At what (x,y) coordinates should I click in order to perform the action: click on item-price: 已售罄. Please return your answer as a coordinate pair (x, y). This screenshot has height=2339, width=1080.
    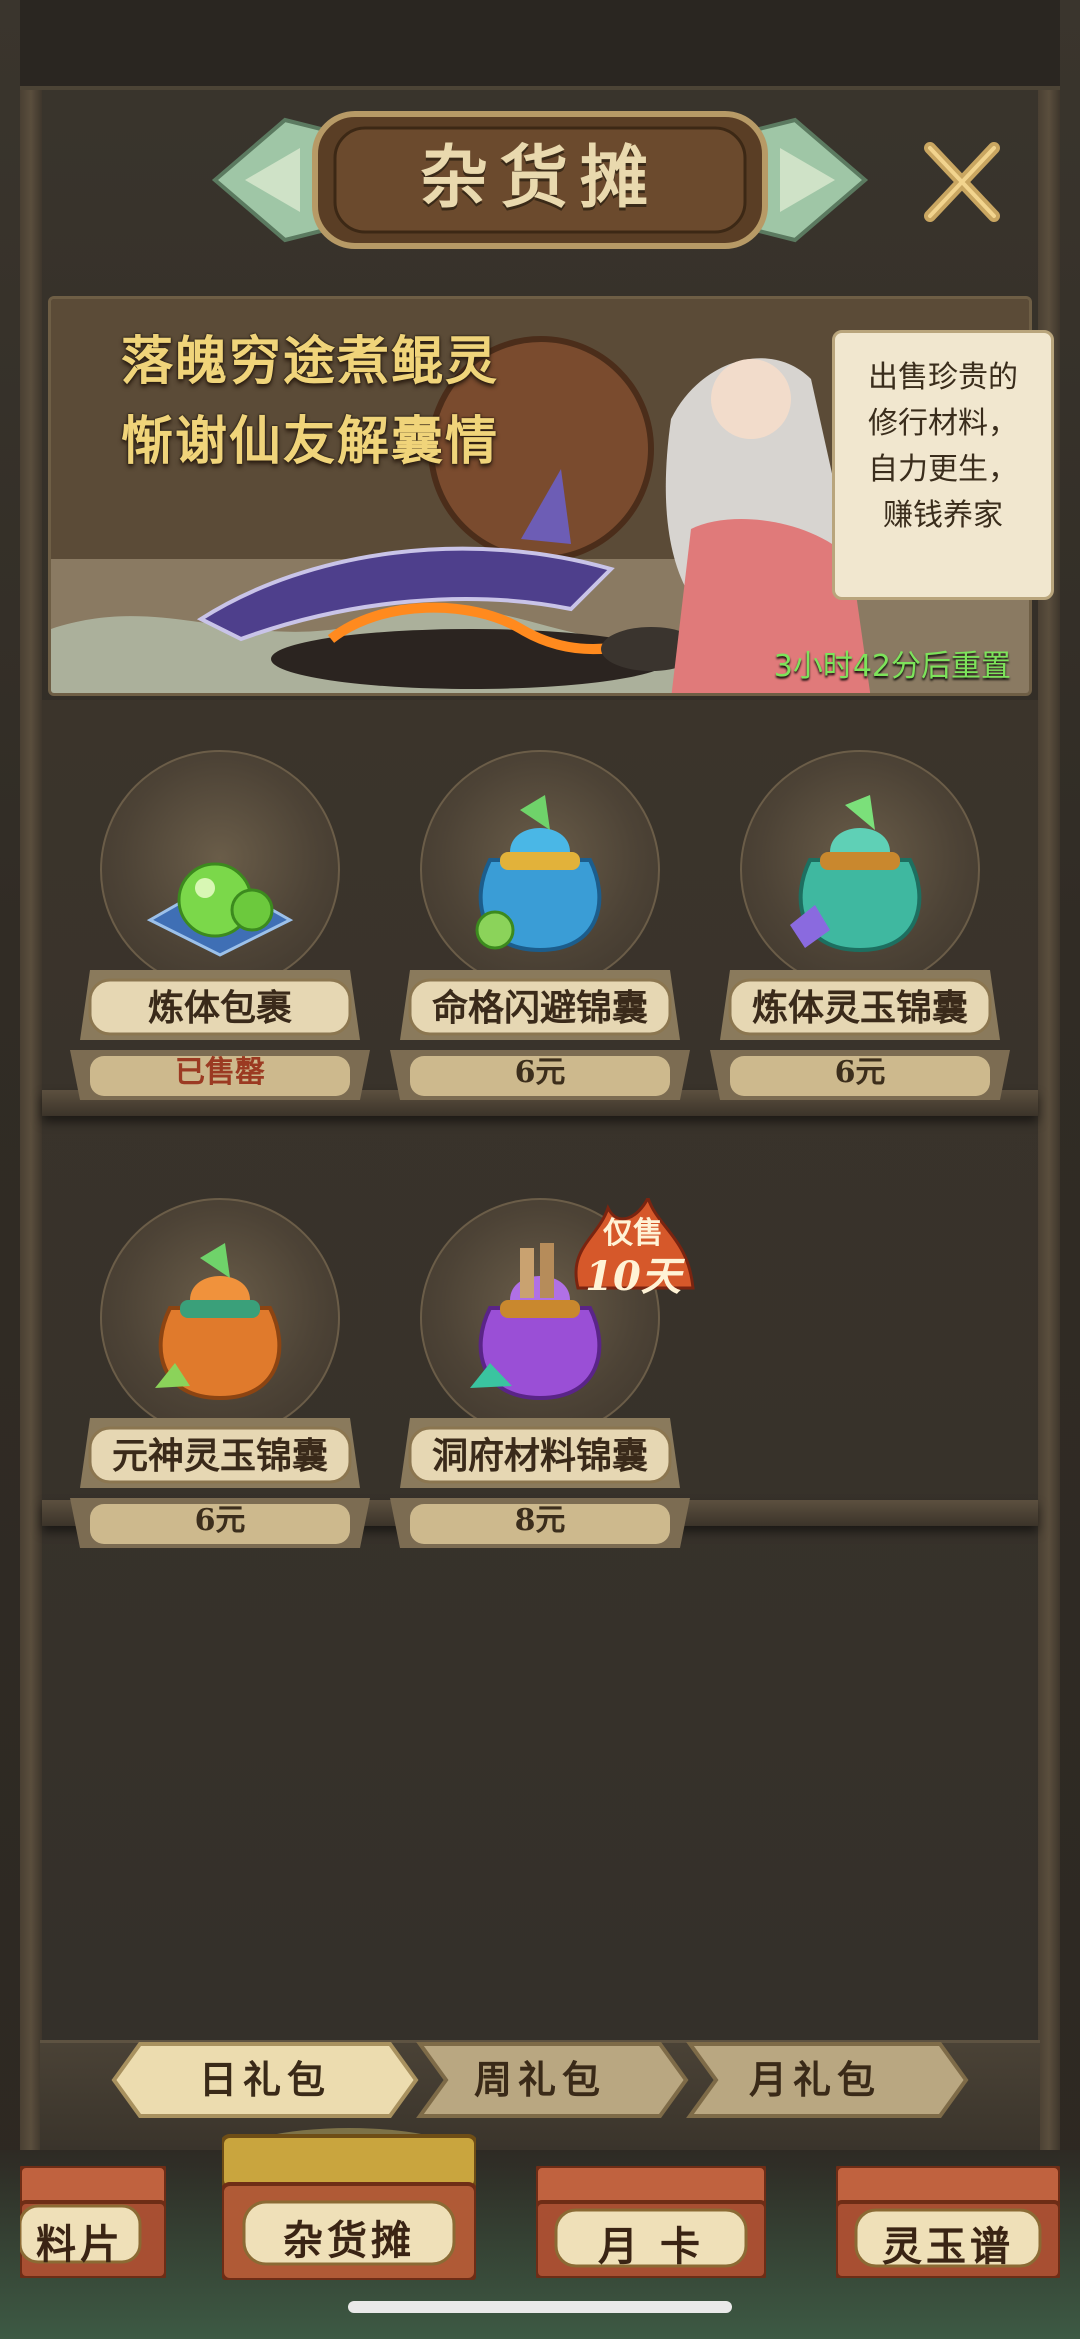
    Looking at the image, I should click on (220, 1072).